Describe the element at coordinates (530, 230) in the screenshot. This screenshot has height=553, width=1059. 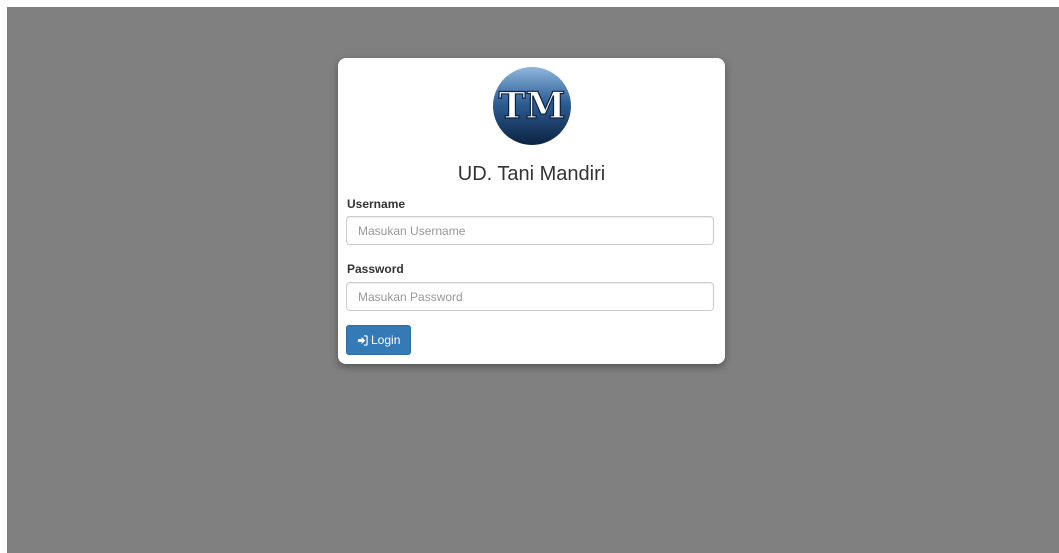
I see `username-input` at that location.